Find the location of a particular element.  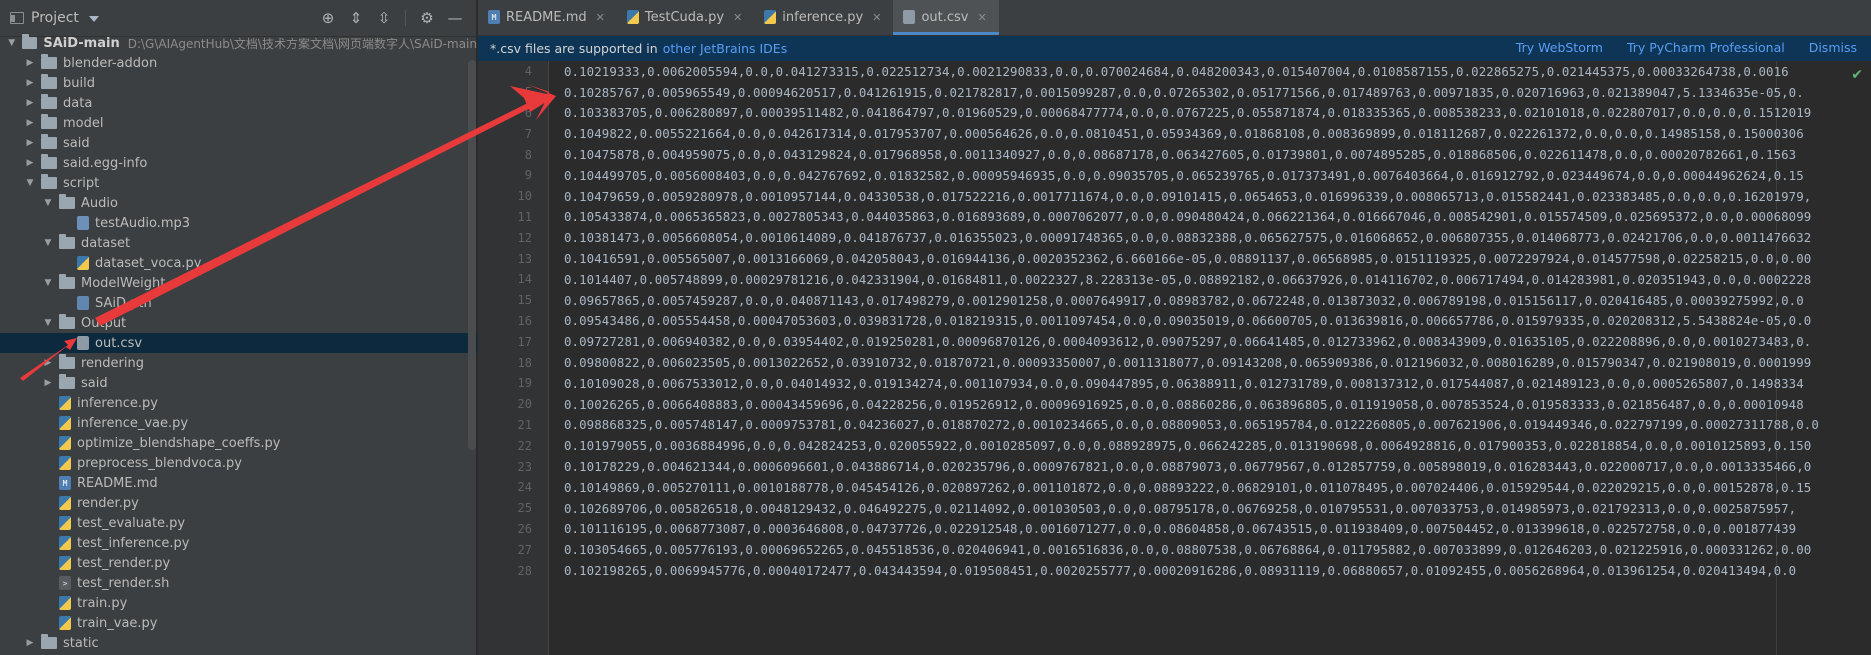

tree-file: inference.py is located at coordinates (238, 403).